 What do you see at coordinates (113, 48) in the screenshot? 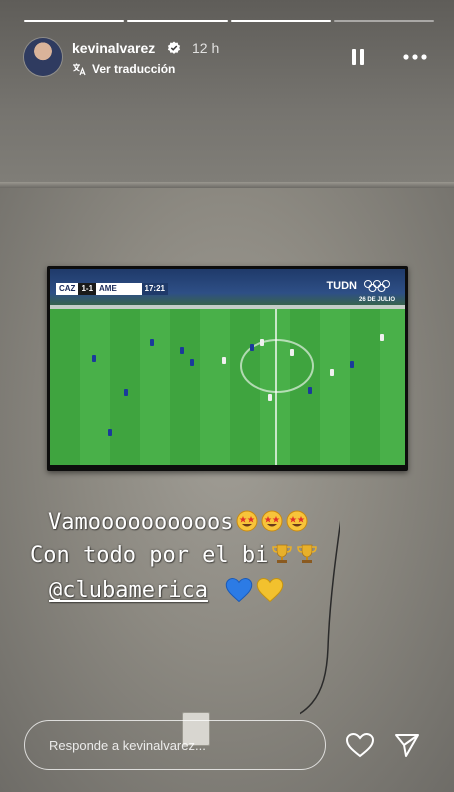
I see `username: kevinalvarez` at bounding box center [113, 48].